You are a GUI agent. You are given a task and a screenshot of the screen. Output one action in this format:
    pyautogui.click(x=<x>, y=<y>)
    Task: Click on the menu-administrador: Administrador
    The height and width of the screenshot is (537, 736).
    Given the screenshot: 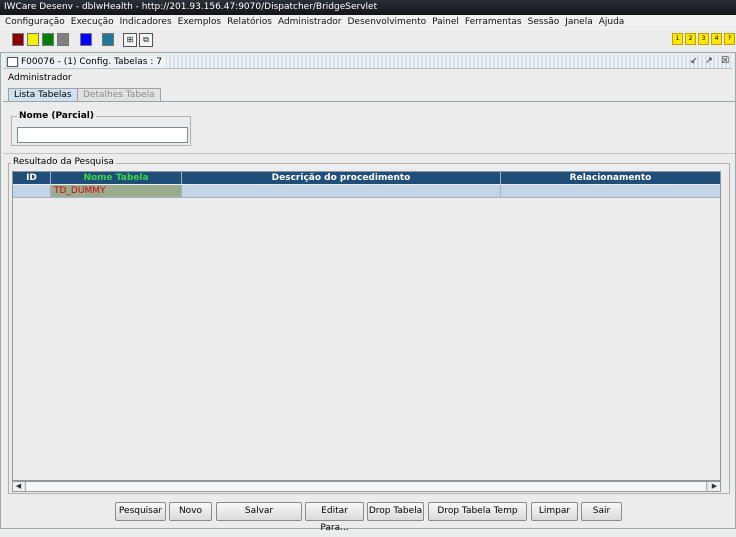 What is the action you would take?
    pyautogui.click(x=310, y=22)
    